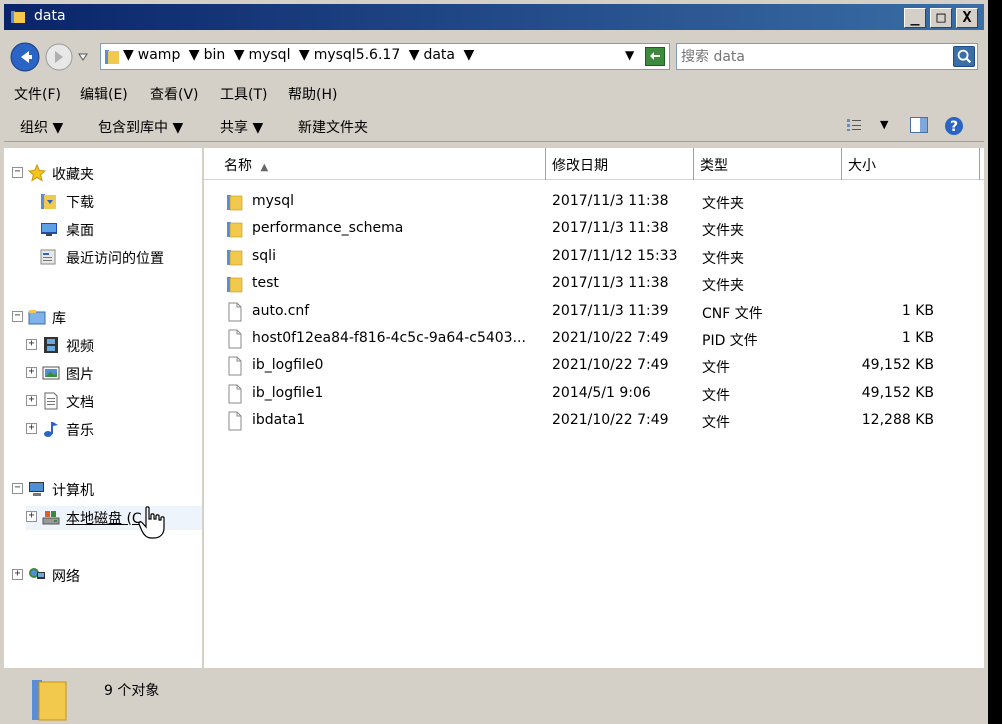 The width and height of the screenshot is (1002, 724). I want to click on nav-label: 收藏夹, so click(73, 175).